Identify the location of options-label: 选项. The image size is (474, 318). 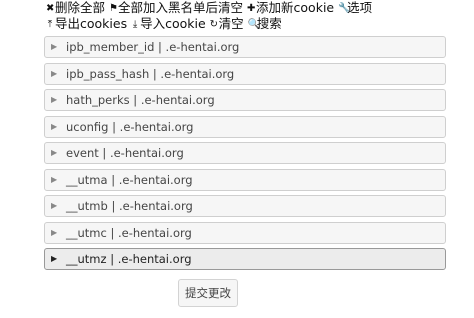
(360, 7).